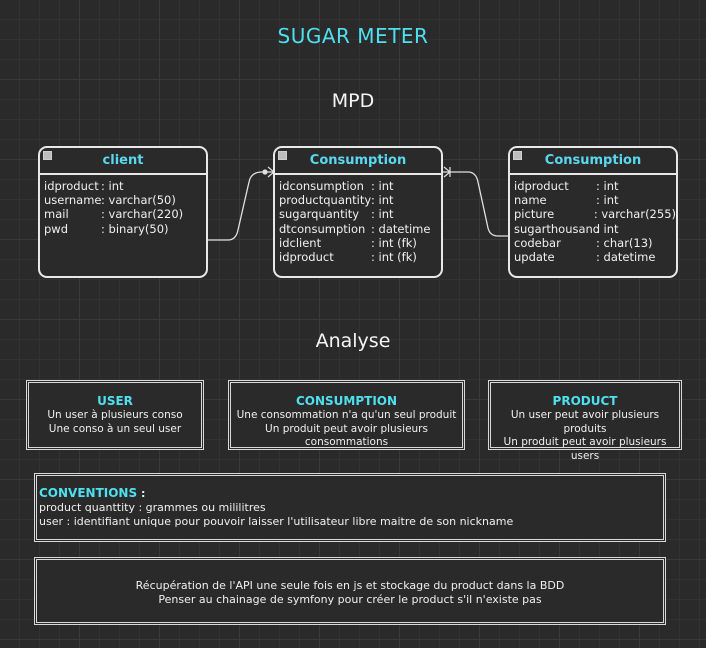 The height and width of the screenshot is (648, 706). Describe the element at coordinates (595, 257) in the screenshot. I see `attribute-row: update : datetime` at that location.